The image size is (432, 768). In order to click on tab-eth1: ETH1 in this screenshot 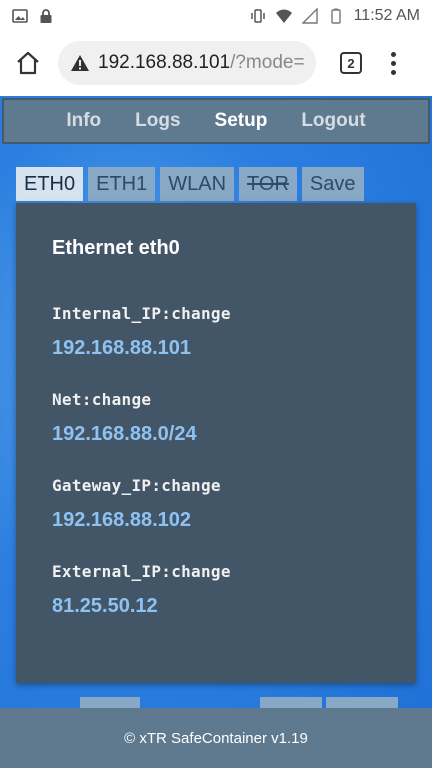, I will do `click(122, 184)`.